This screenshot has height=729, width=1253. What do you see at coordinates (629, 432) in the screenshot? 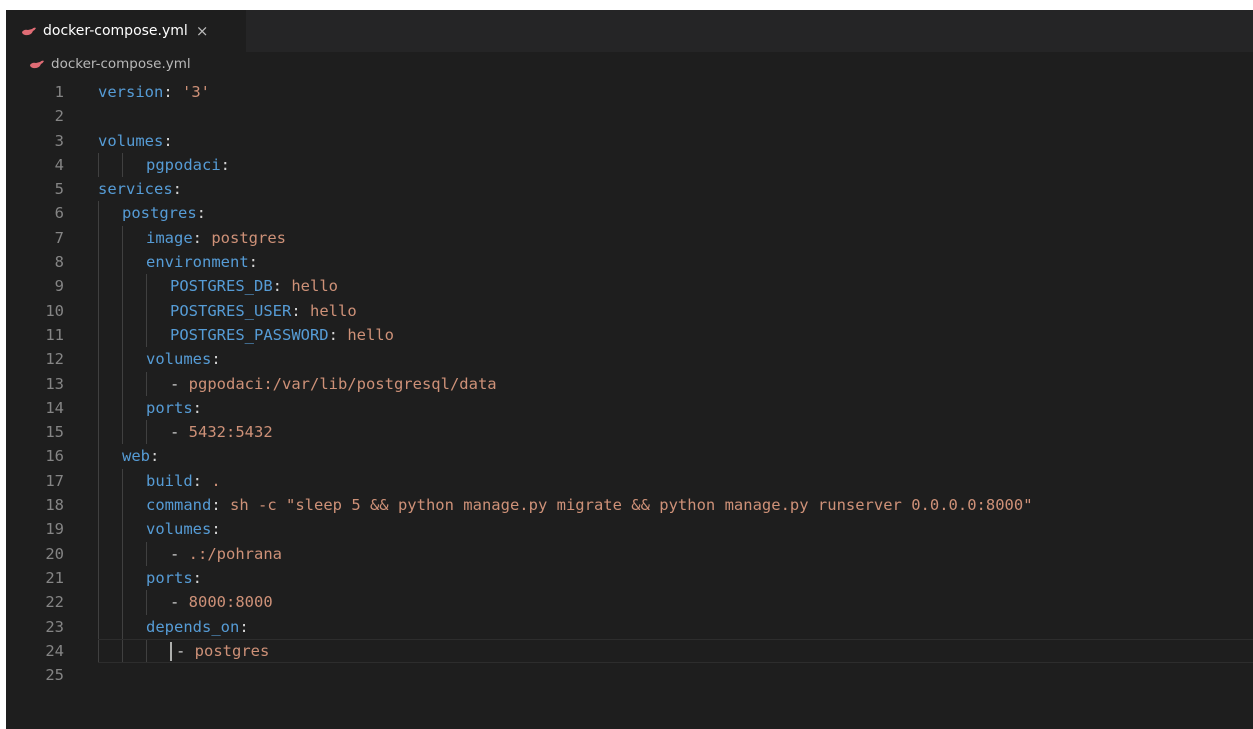
I see `code-line: 15 - 5432:5432` at bounding box center [629, 432].